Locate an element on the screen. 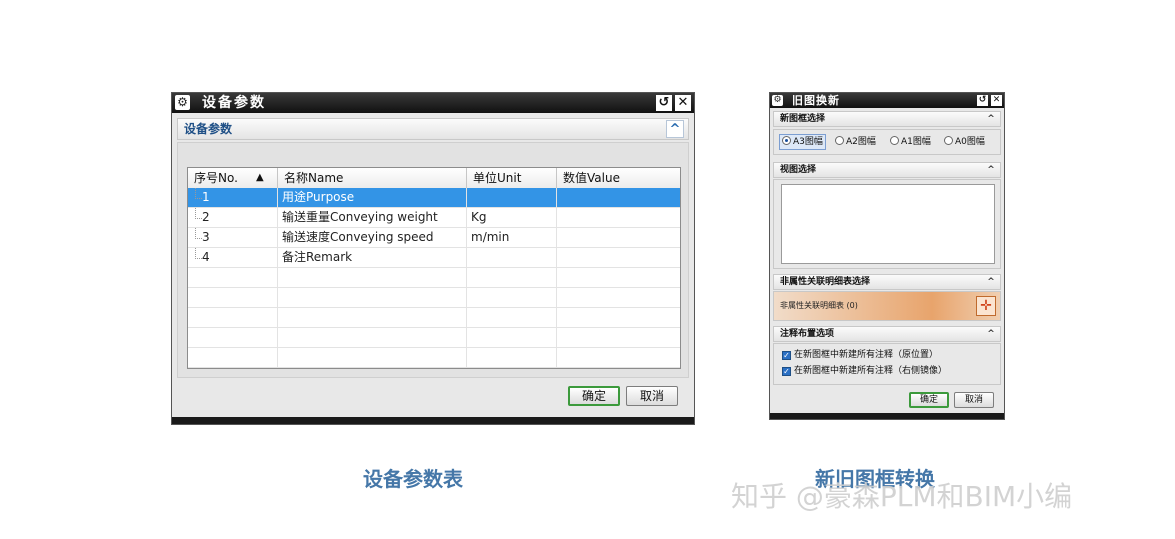 The width and height of the screenshot is (1175, 539). column-header-value: 数值Value is located at coordinates (618, 178).